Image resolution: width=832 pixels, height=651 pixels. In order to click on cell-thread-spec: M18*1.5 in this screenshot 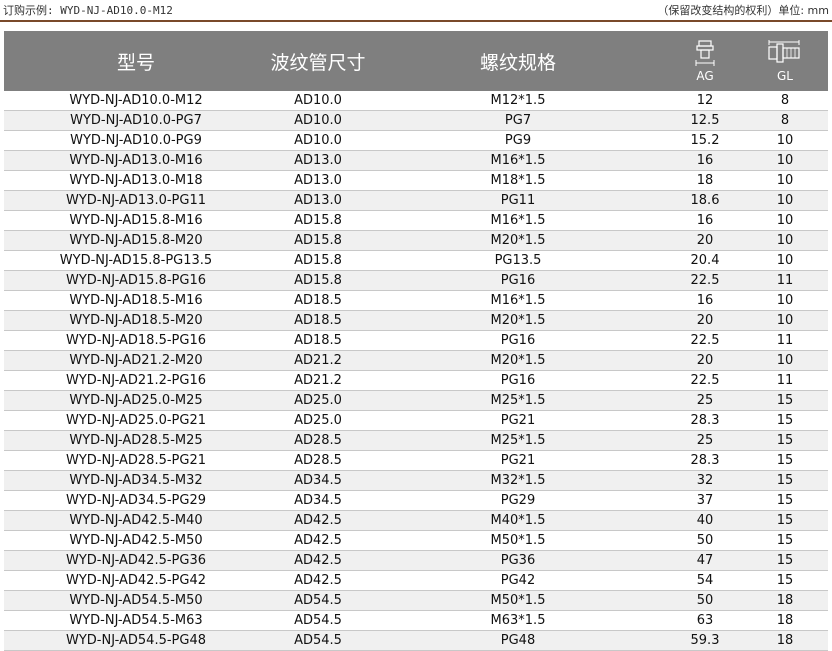, I will do `click(518, 180)`.